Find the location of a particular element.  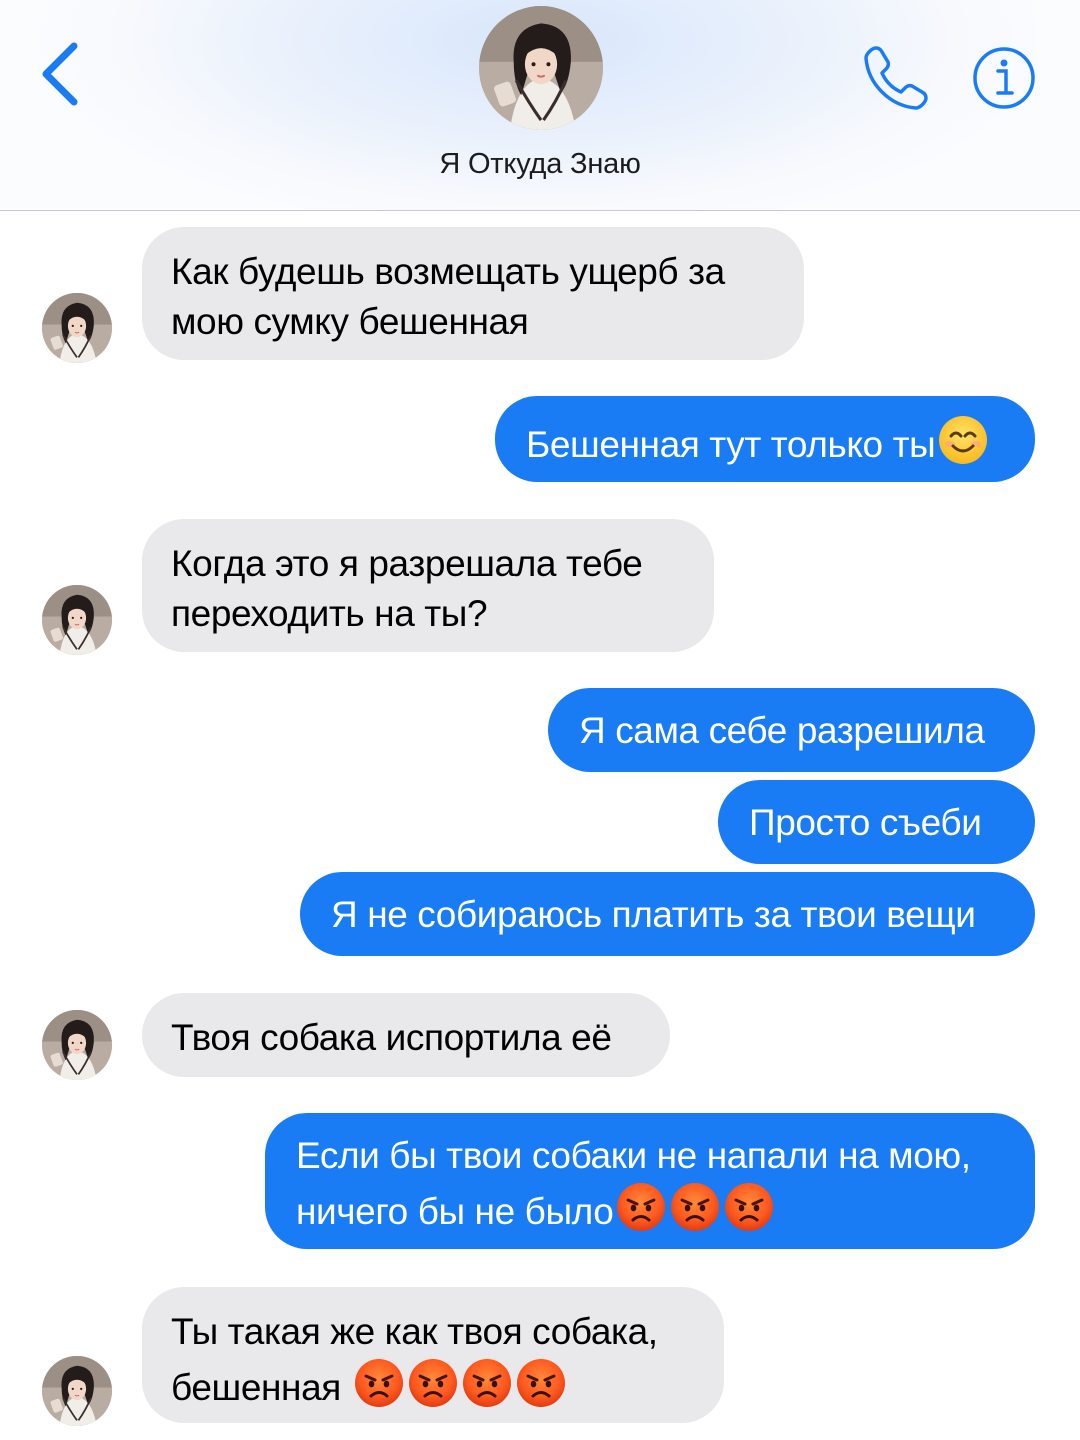

message-bubble-incoming: Твоя собака испортила её is located at coordinates (406, 1035).